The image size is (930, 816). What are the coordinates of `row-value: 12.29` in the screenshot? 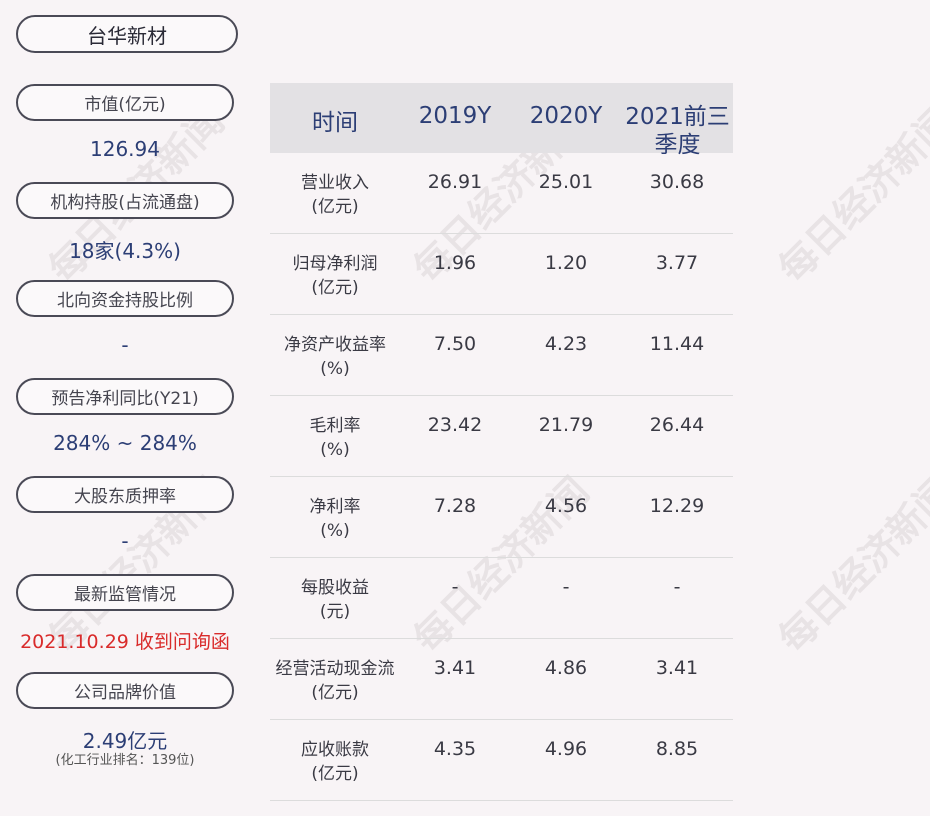 It's located at (677, 506).